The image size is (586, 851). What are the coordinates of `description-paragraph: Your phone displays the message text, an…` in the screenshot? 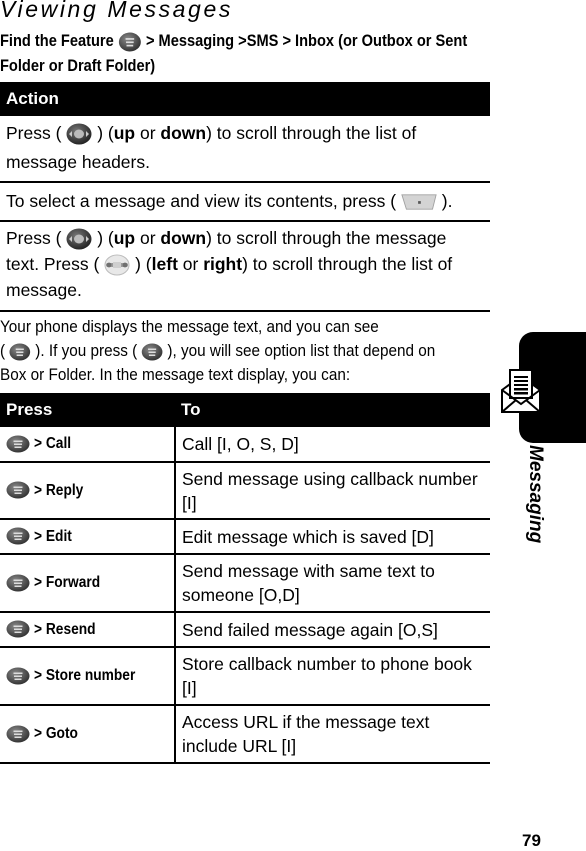 It's located at (218, 350).